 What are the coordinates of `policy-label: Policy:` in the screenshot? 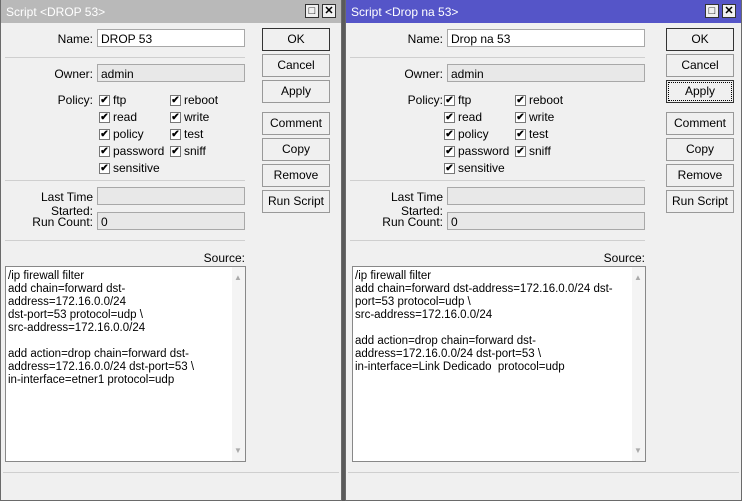 It's located at (425, 100).